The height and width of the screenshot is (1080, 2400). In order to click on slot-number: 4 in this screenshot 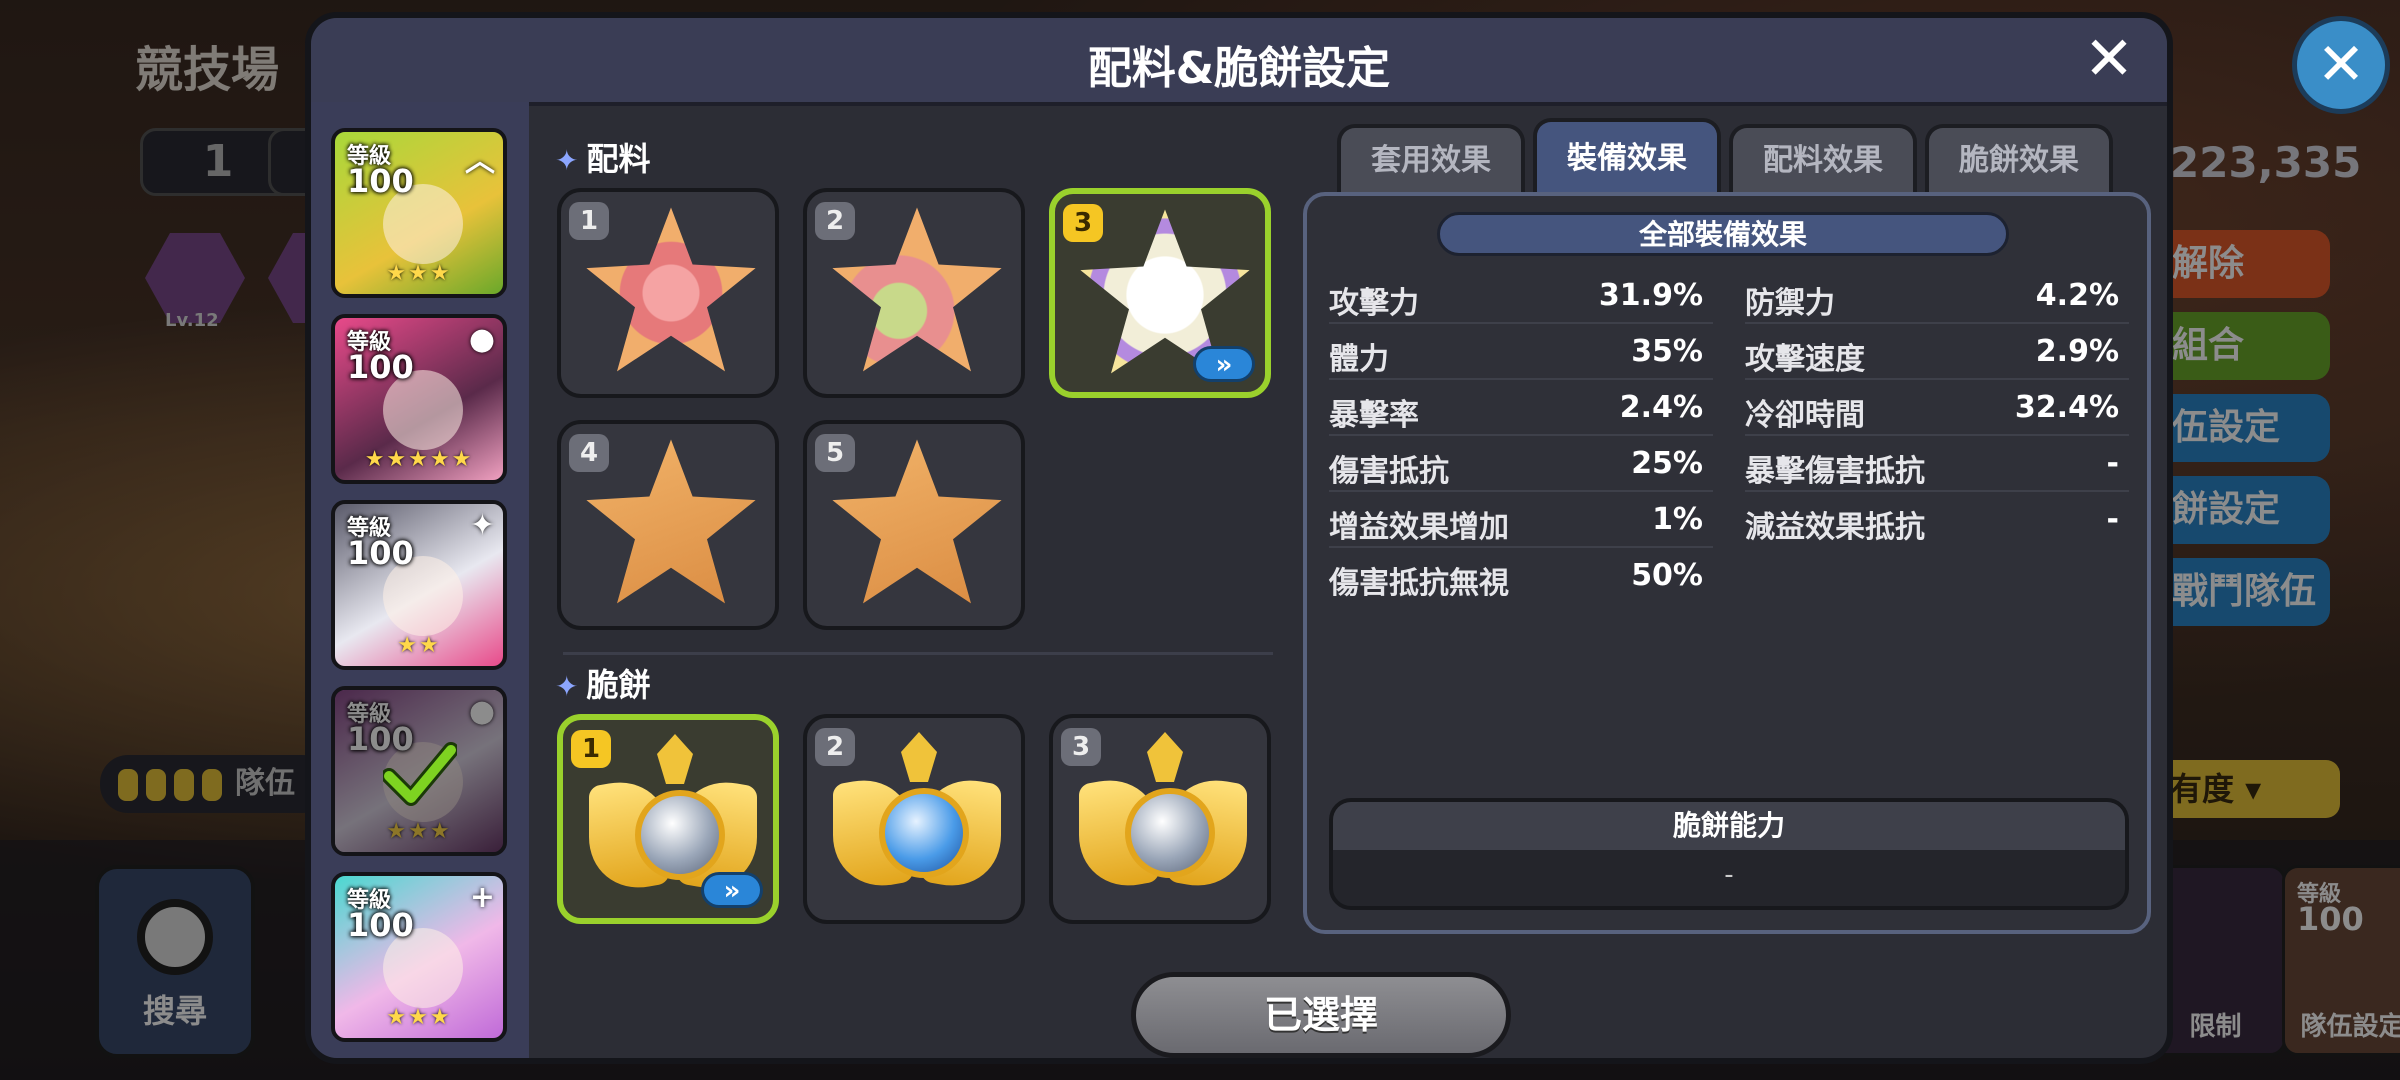, I will do `click(589, 453)`.